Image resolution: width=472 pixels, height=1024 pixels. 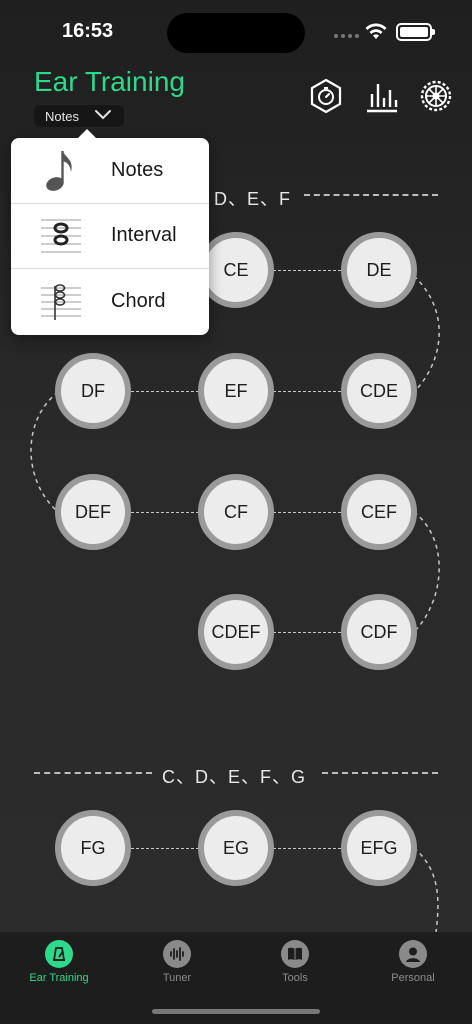 I want to click on section-divider-right, so click(x=380, y=773).